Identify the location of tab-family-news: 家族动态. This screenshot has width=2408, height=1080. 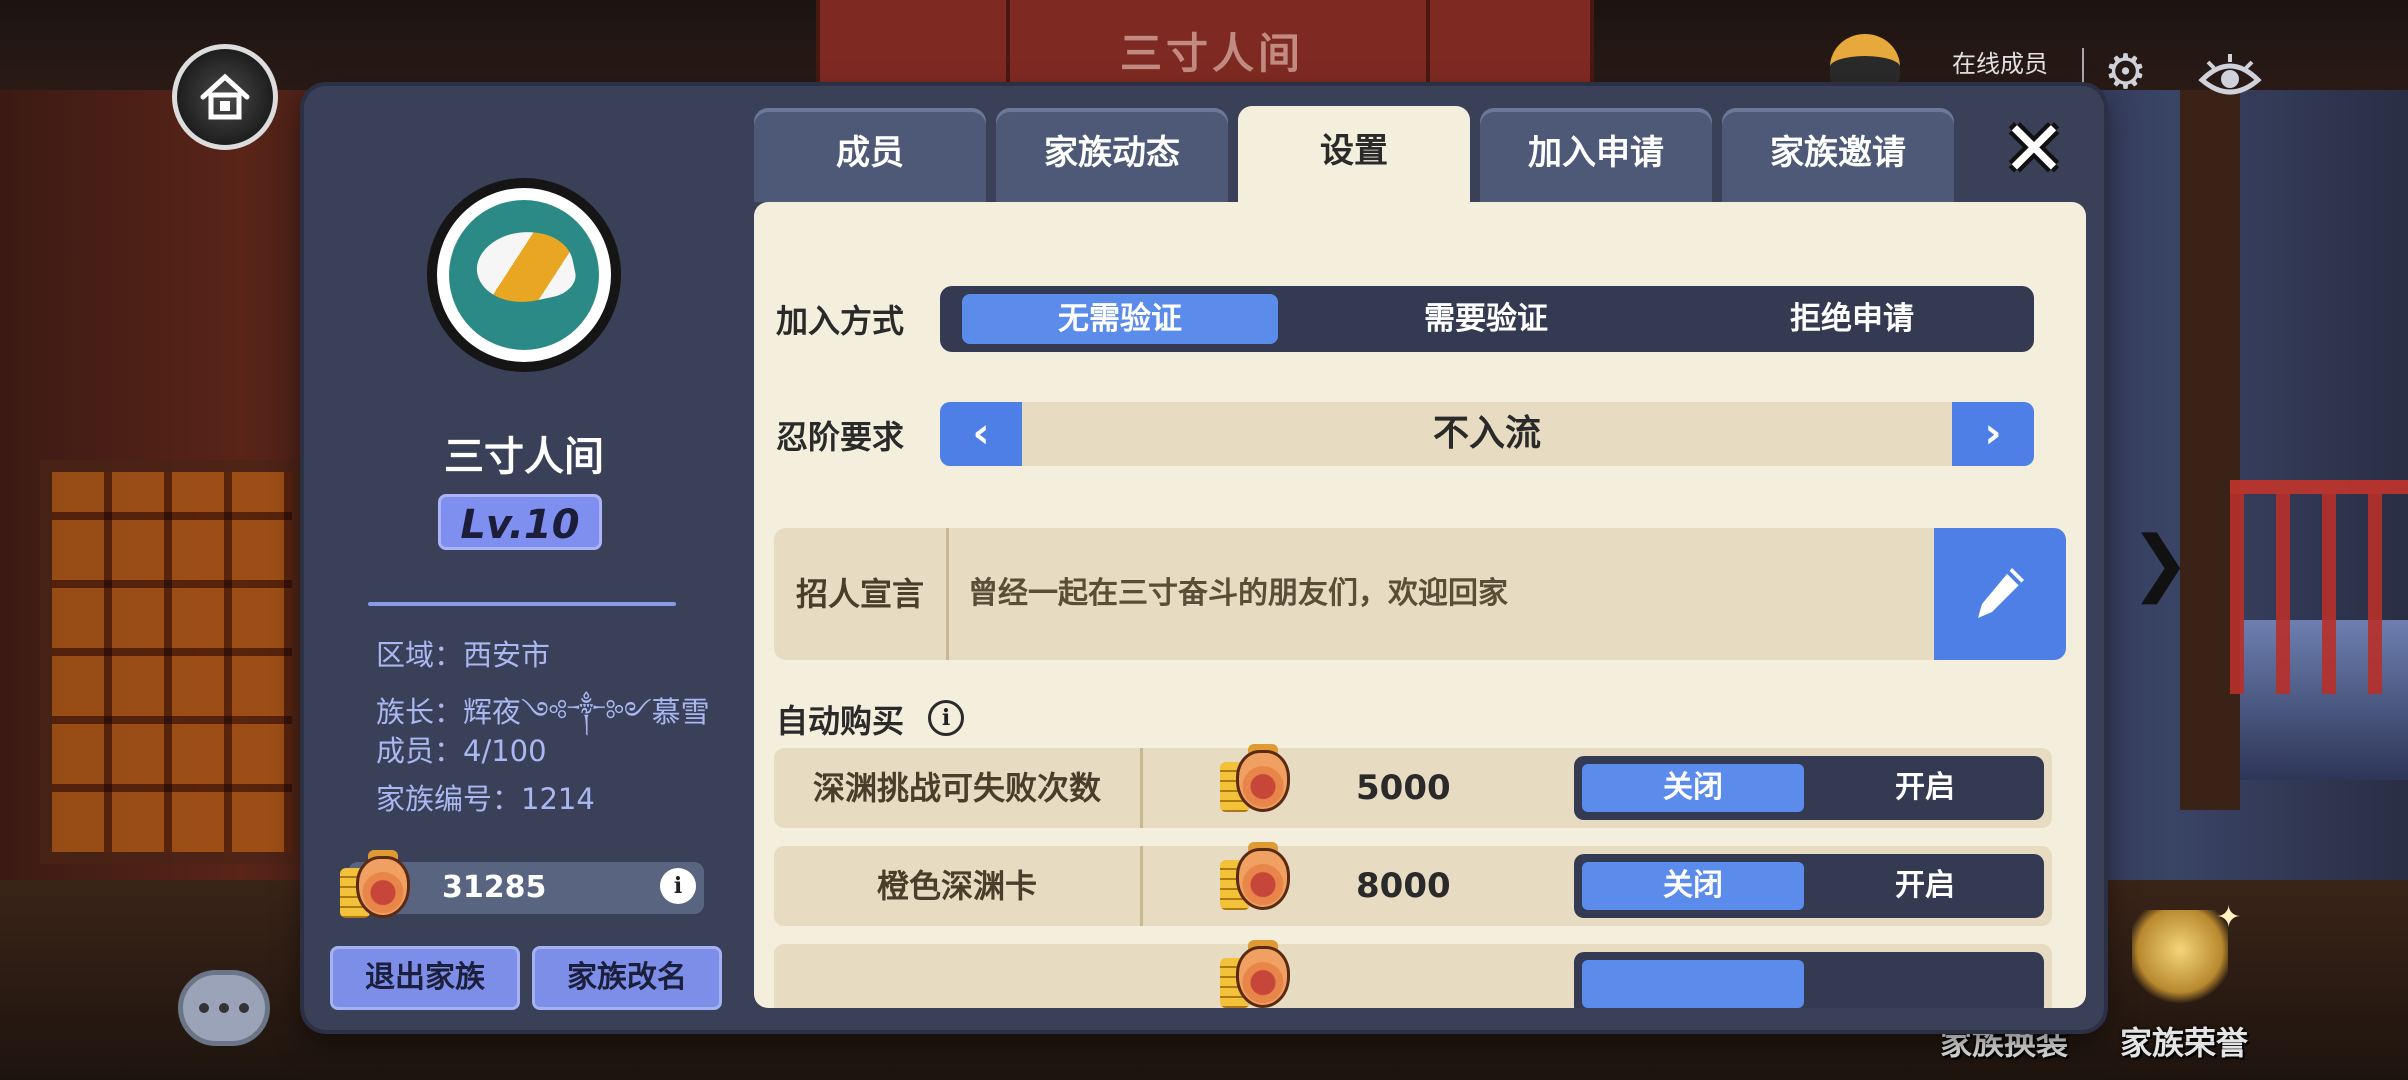
(1112, 155).